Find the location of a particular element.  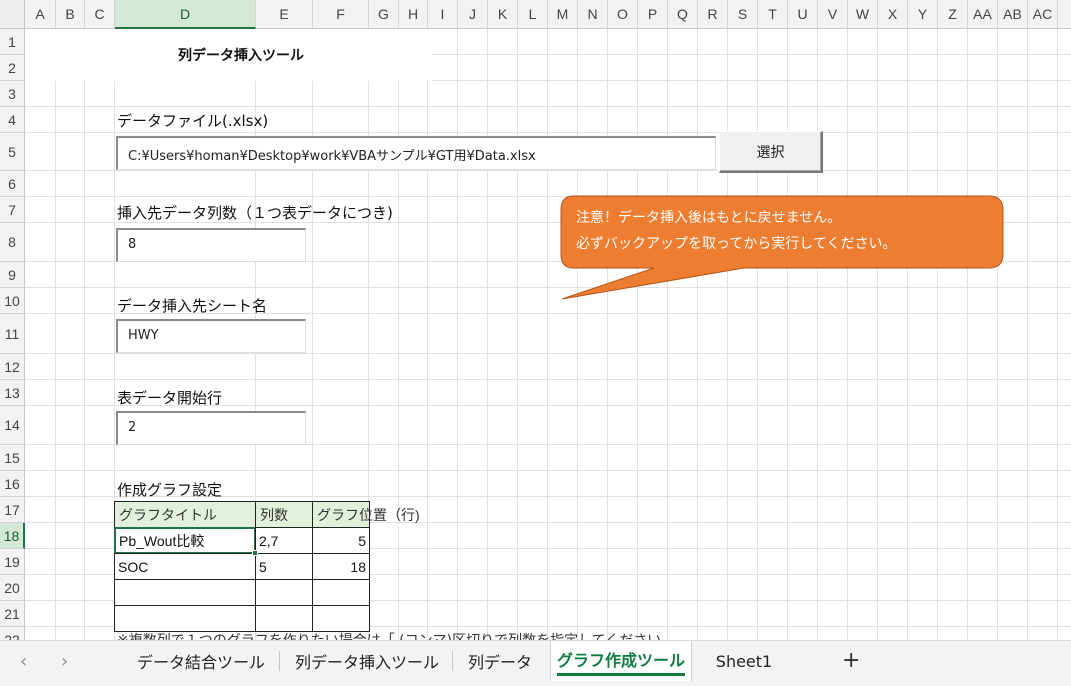

tab-separator is located at coordinates (279, 661).